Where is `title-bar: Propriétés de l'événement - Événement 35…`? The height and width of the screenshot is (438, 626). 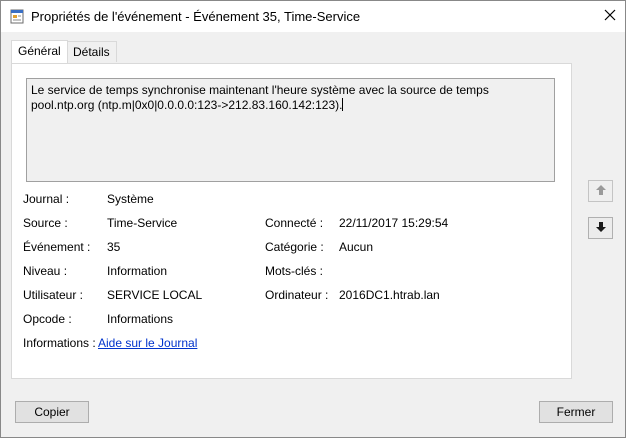
title-bar: Propriétés de l'événement - Événement 35… is located at coordinates (313, 16).